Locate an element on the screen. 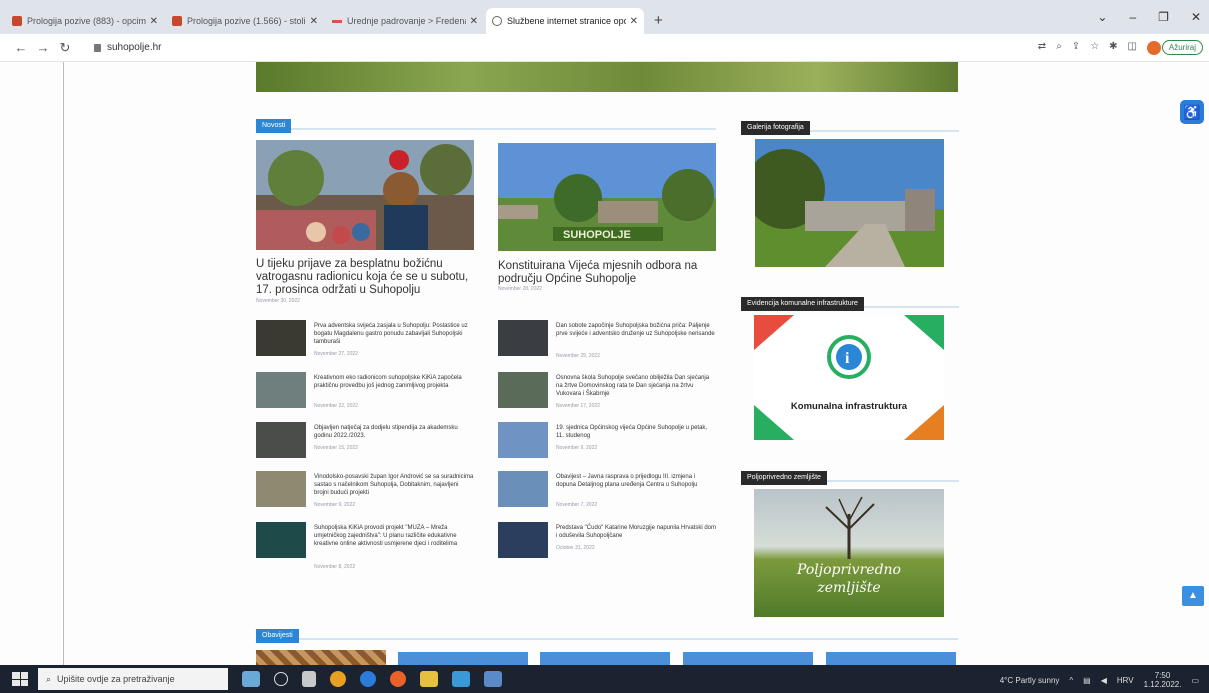 This screenshot has height=693, width=1209. hero-image-village: SUHOPOLJE is located at coordinates (607, 197).